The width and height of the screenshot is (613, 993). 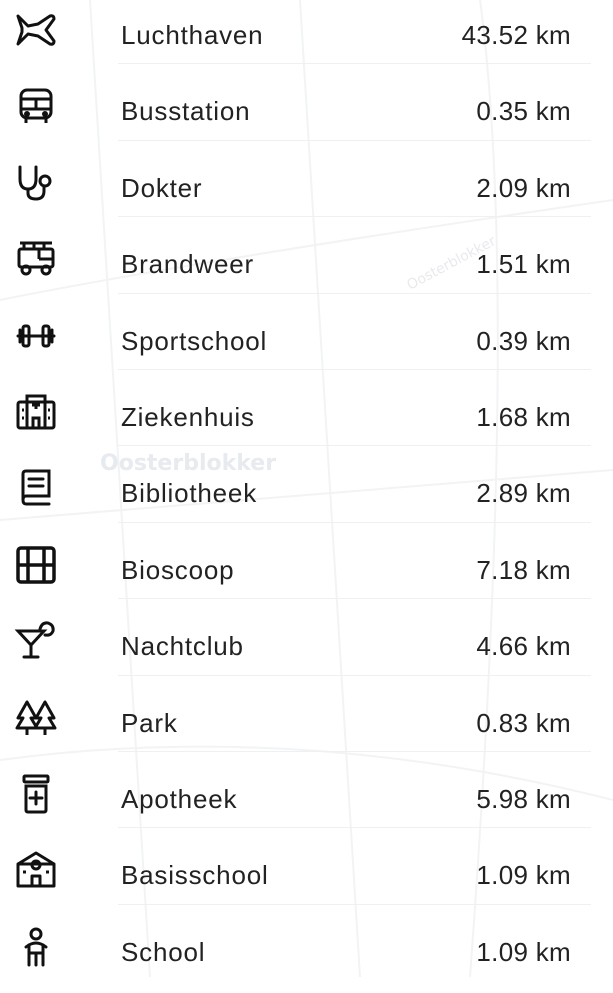 I want to click on amenity-distance: 0.35 km, so click(x=523, y=111).